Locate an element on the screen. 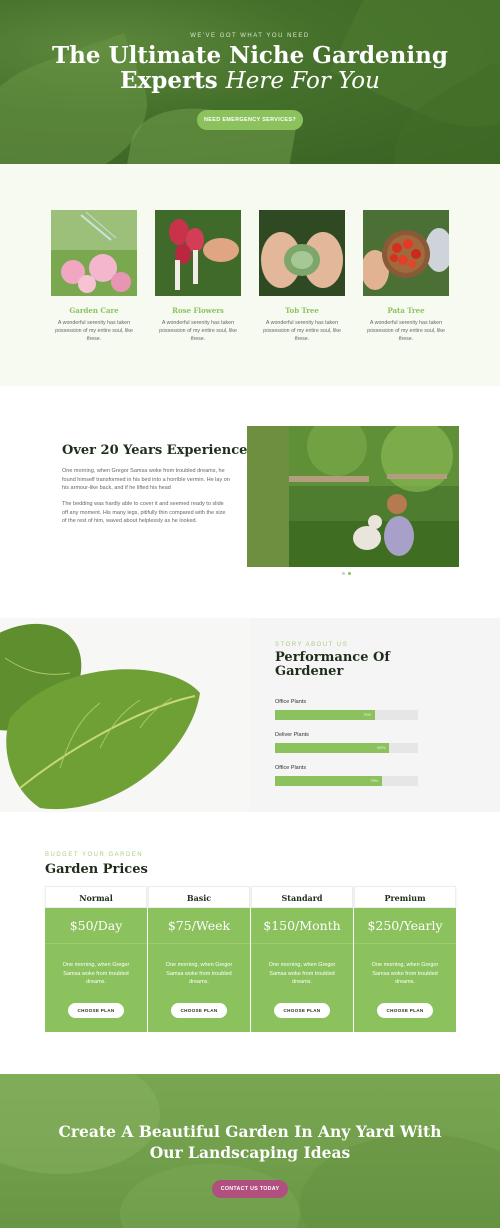 The width and height of the screenshot is (500, 1228). prices-title: Garden Prices is located at coordinates (96, 869).